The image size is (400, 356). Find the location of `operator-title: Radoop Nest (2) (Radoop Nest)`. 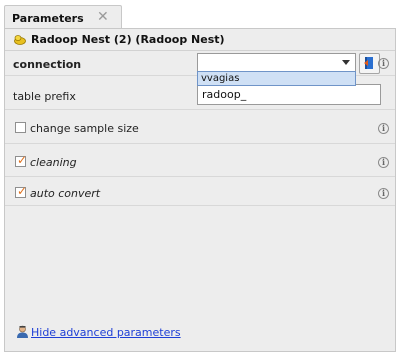

operator-title: Radoop Nest (2) (Radoop Nest) is located at coordinates (128, 39).